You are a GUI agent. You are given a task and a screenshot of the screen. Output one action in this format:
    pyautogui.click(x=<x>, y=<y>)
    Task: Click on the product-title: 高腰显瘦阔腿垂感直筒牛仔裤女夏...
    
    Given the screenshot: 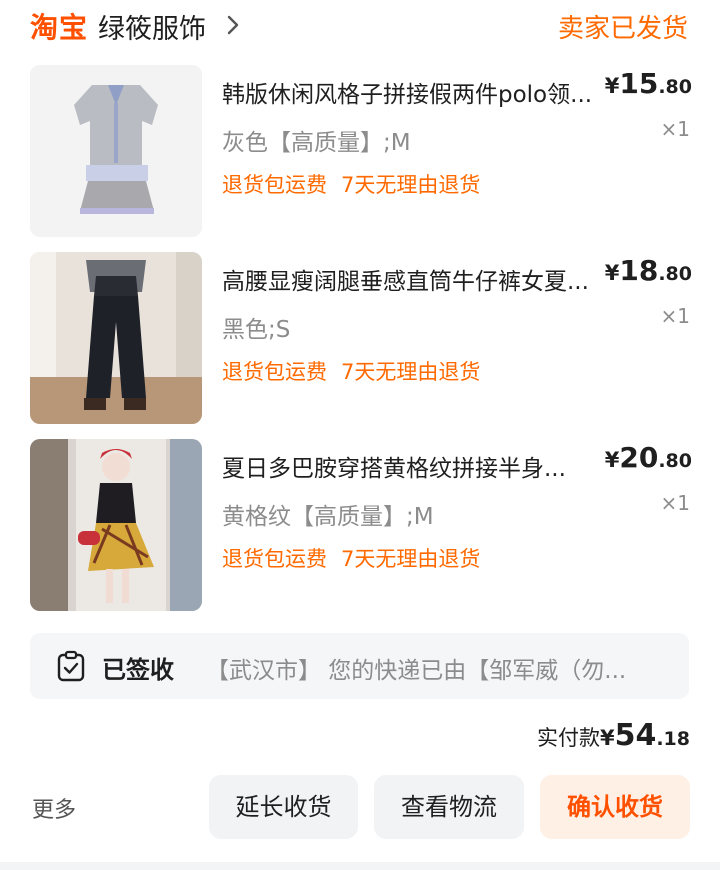 What is the action you would take?
    pyautogui.click(x=422, y=279)
    